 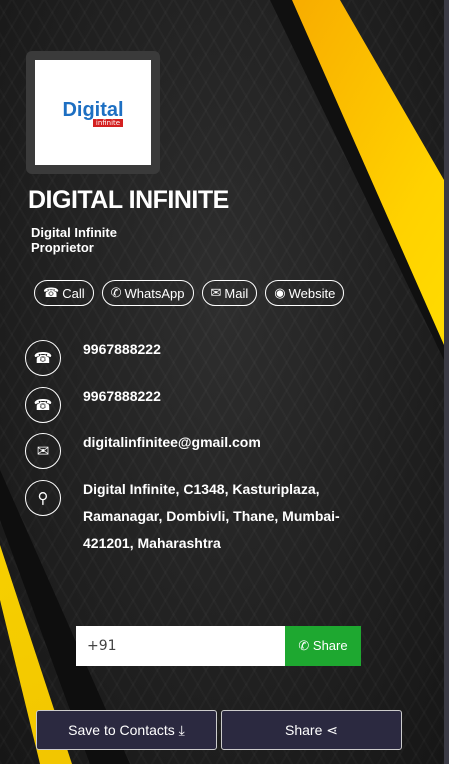 I want to click on whatsapp-share-form: ✆ Share, so click(x=218, y=646).